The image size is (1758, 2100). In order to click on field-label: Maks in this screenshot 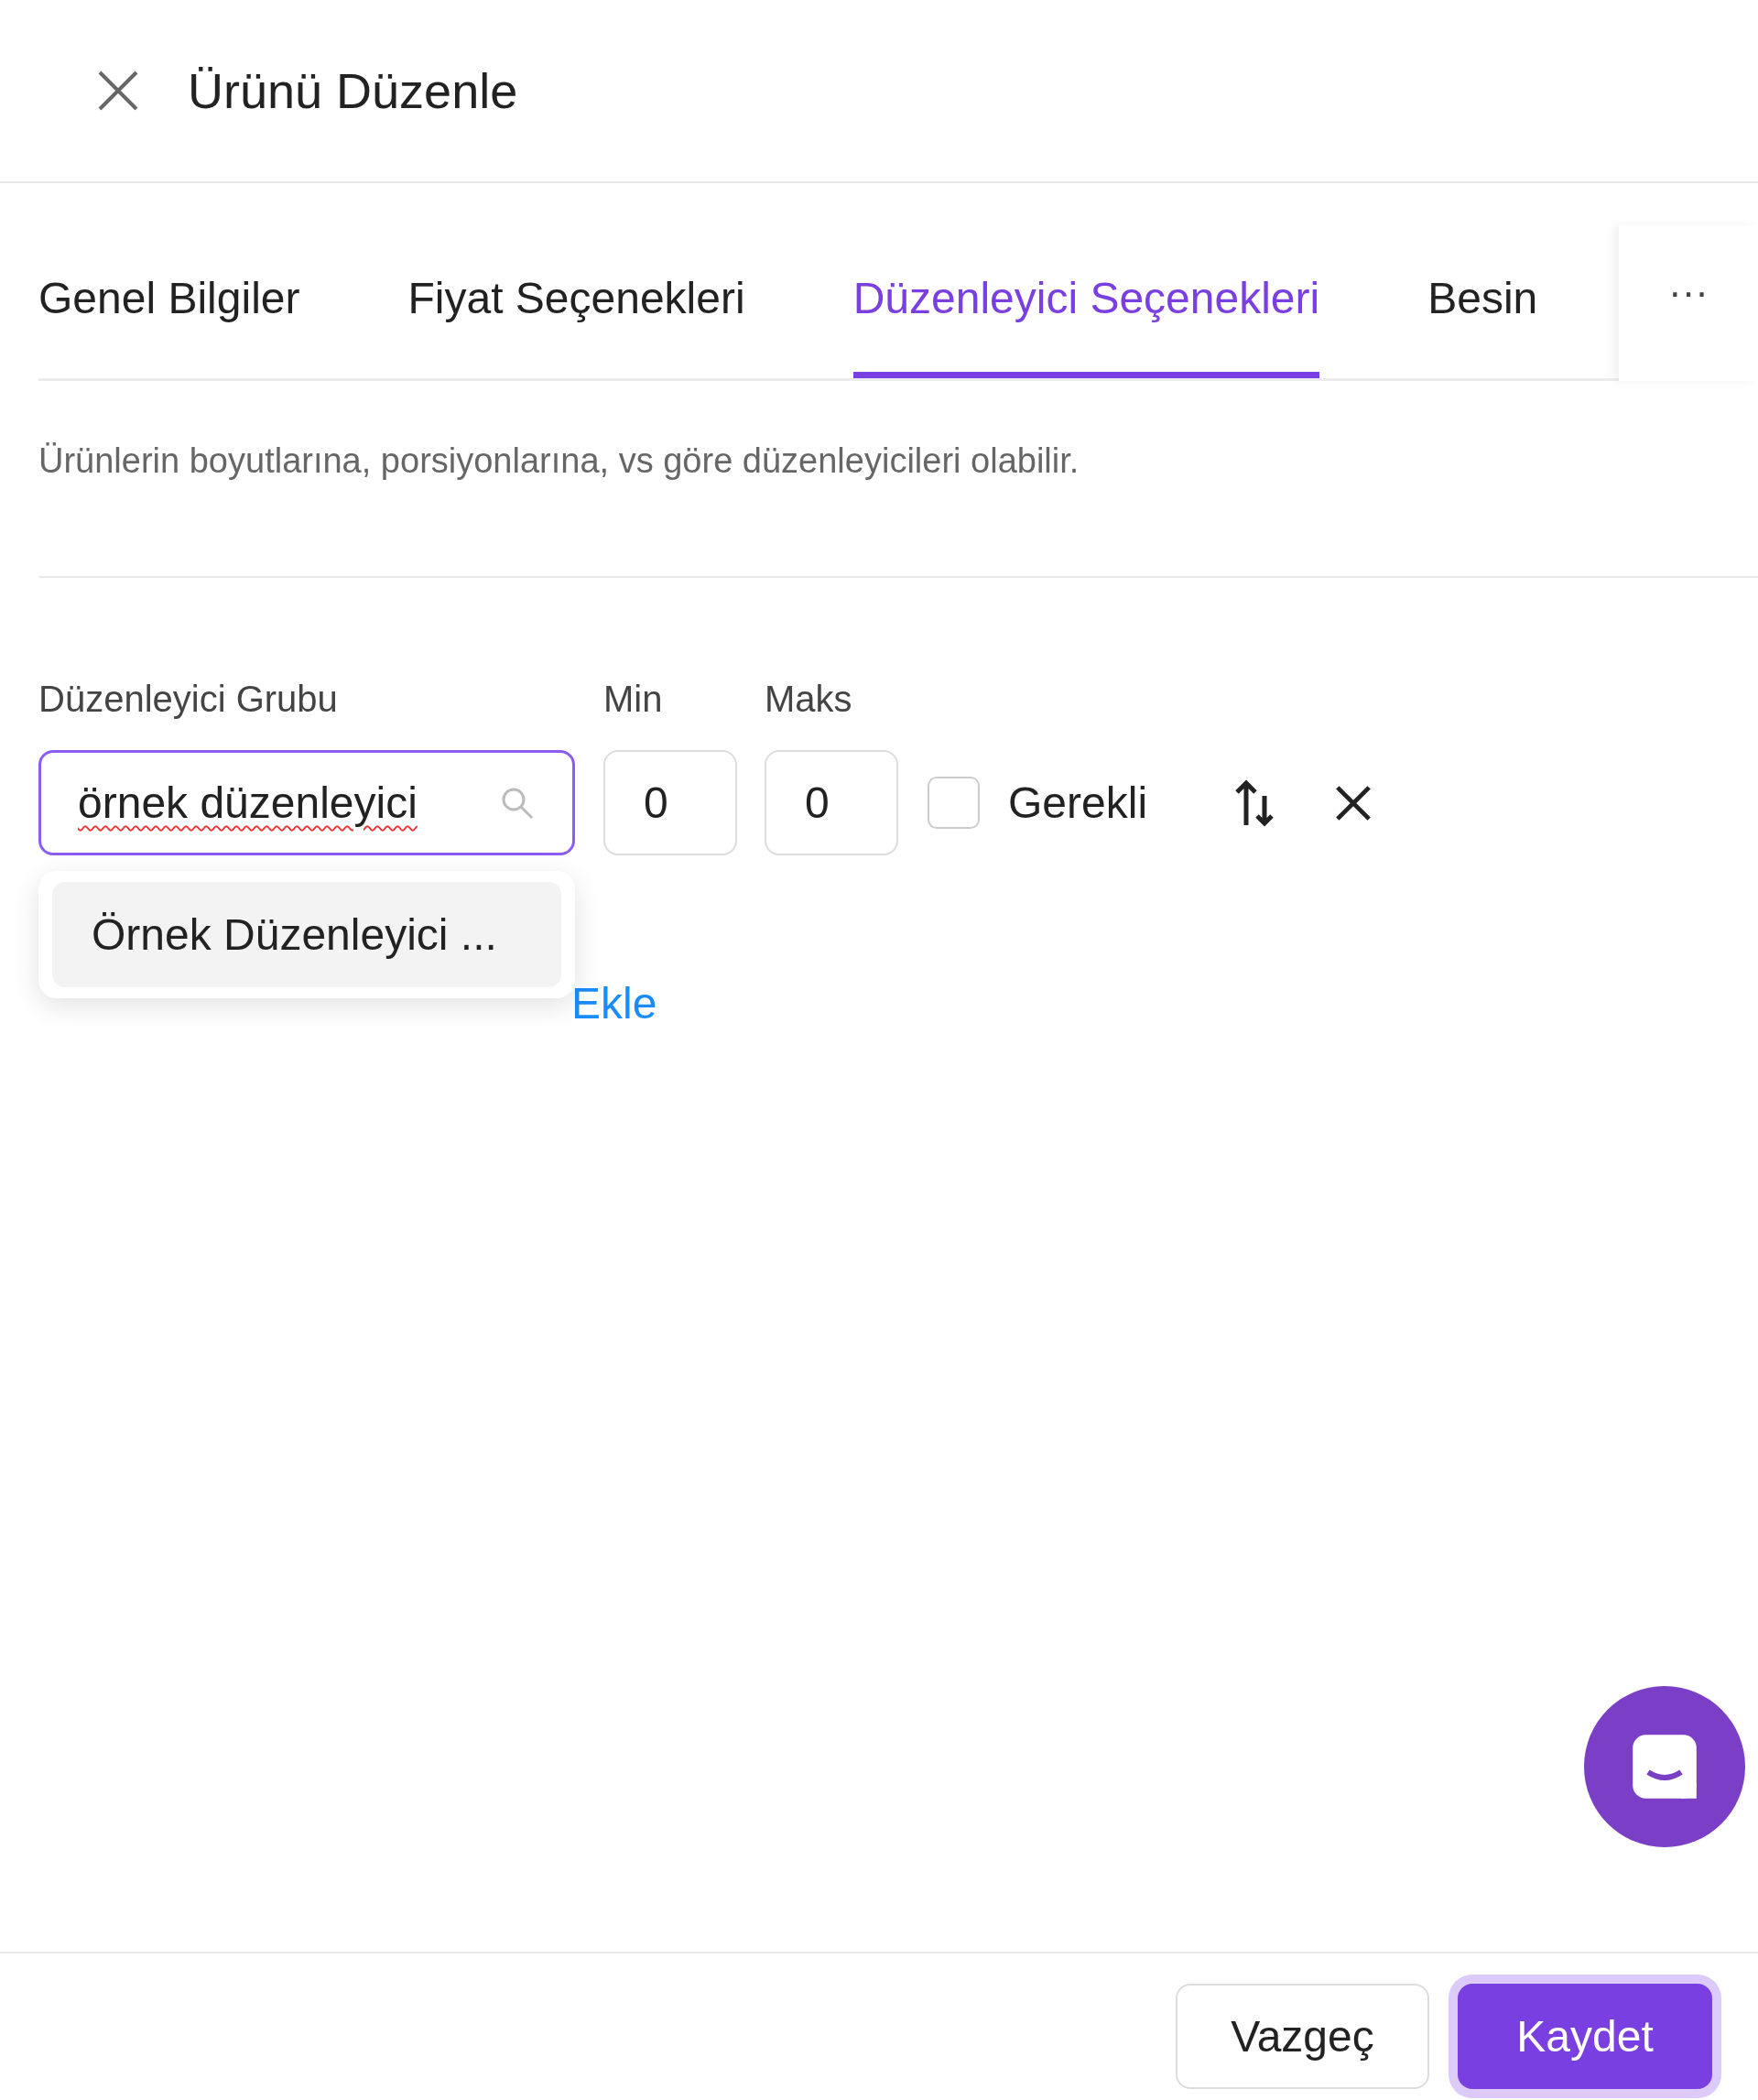, I will do `click(809, 700)`.